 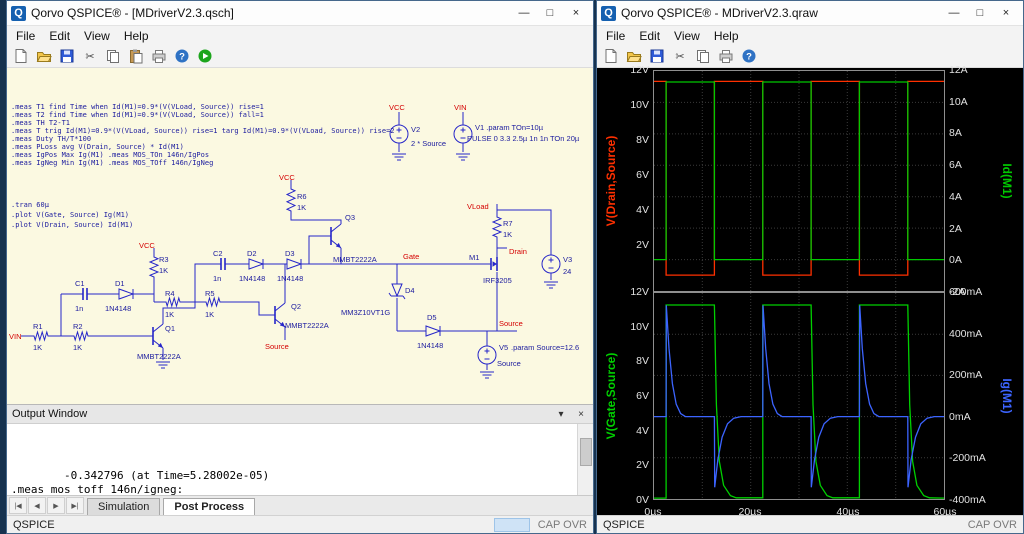 I want to click on svg-text: C2, so click(x=218, y=253).